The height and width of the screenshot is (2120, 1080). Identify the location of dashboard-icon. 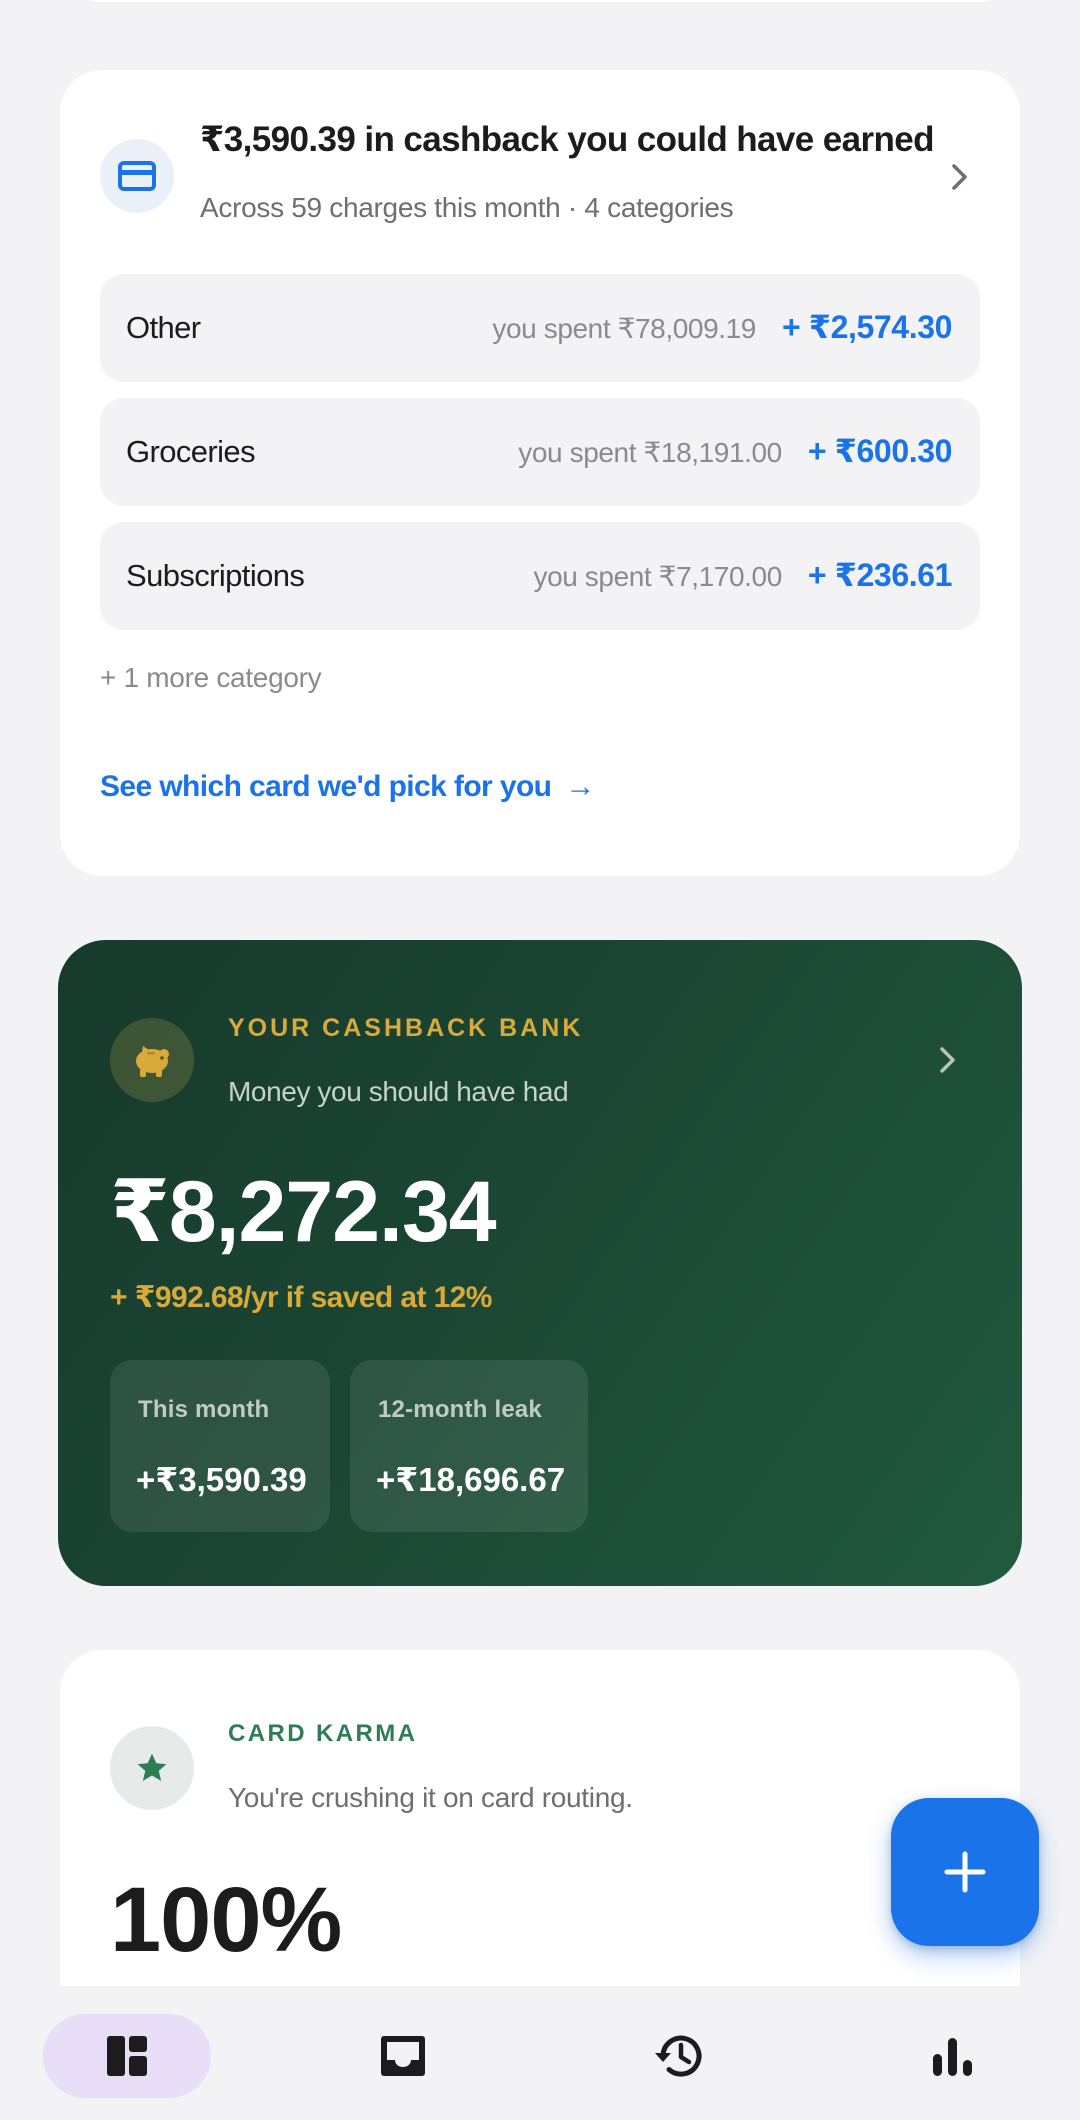
(127, 2056).